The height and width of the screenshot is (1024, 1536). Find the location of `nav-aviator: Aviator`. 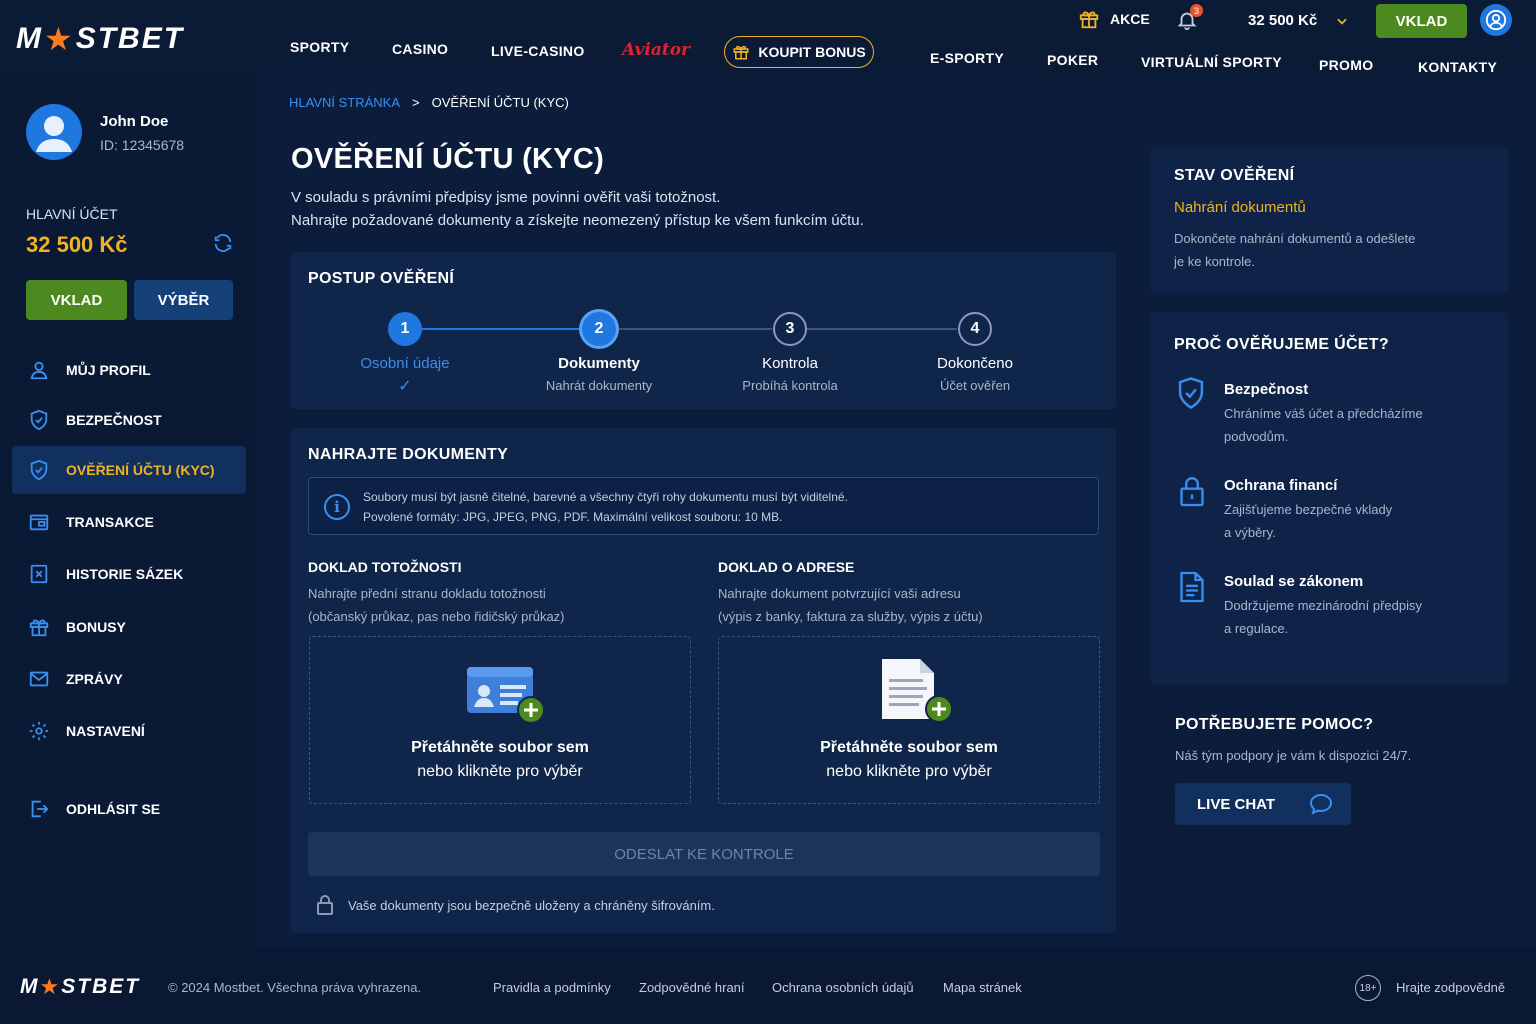

nav-aviator: Aviator is located at coordinates (656, 50).